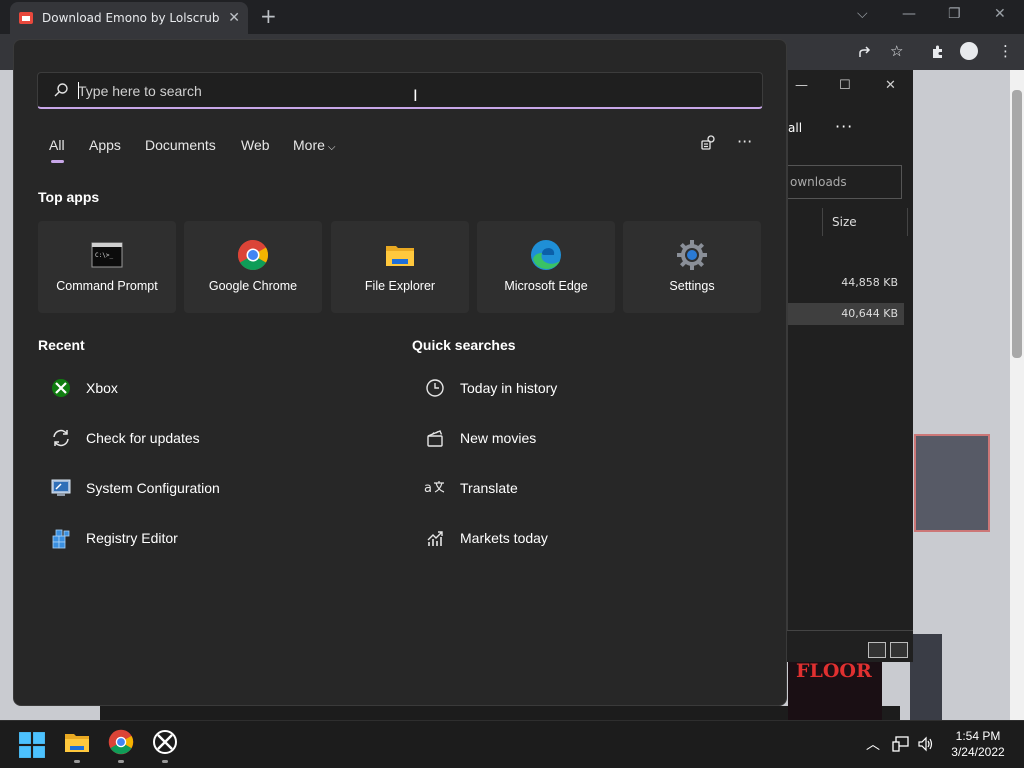 The width and height of the screenshot is (1024, 768). Describe the element at coordinates (978, 752) in the screenshot. I see `clock-date: 3/24/2022` at that location.